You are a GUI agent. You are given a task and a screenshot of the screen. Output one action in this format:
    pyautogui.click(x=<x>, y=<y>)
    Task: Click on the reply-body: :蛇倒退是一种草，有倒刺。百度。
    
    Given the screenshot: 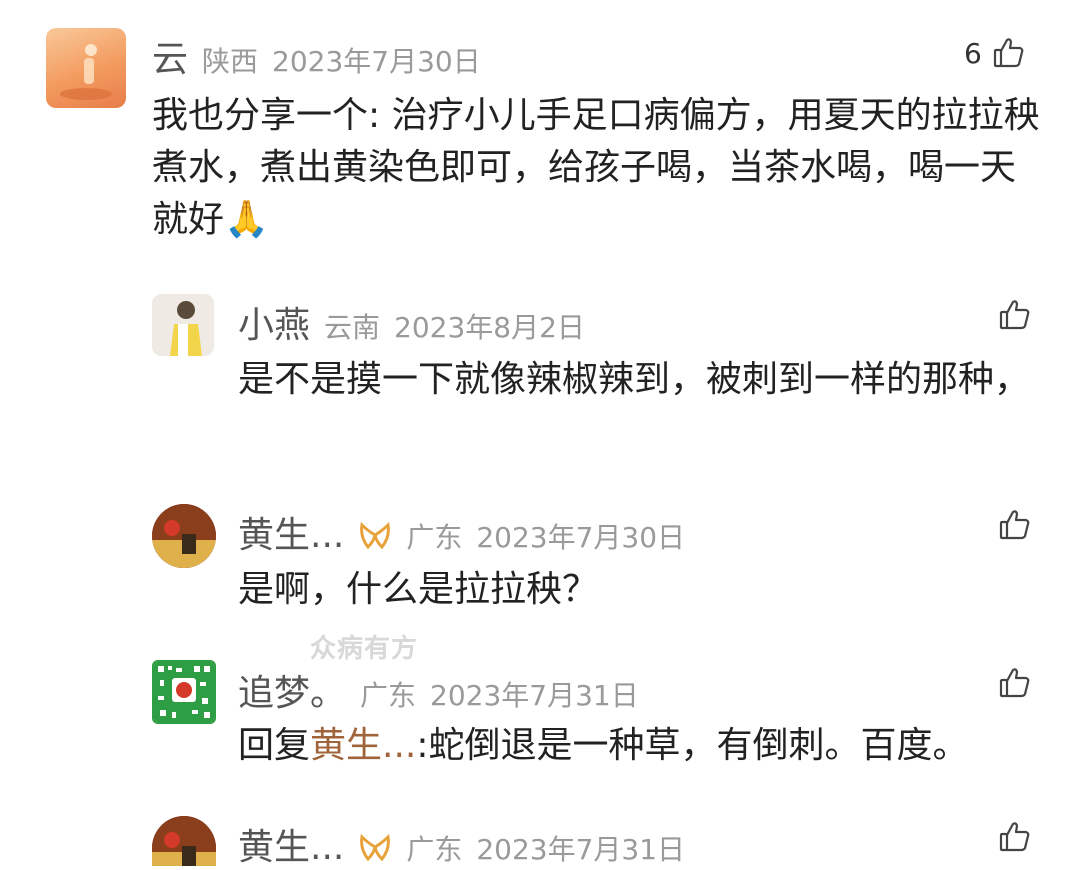 What is the action you would take?
    pyautogui.click(x=692, y=745)
    